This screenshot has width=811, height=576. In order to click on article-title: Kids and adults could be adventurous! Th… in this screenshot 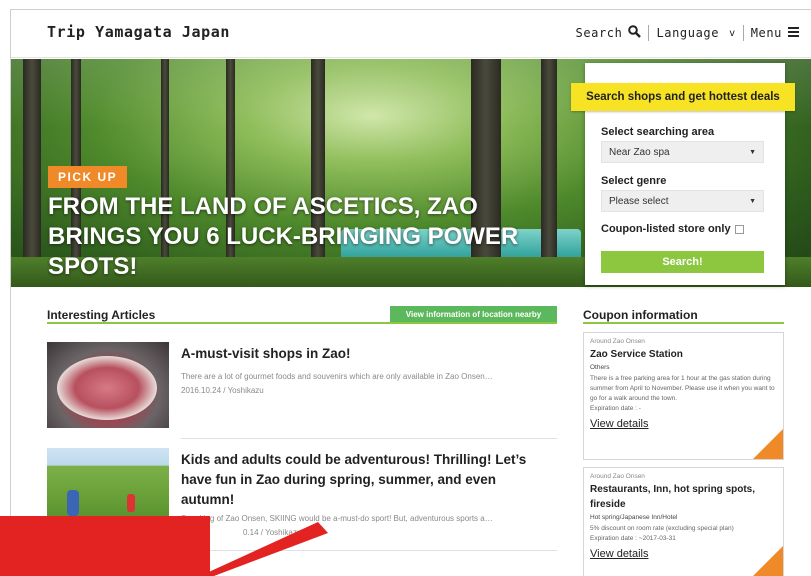, I will do `click(367, 480)`.